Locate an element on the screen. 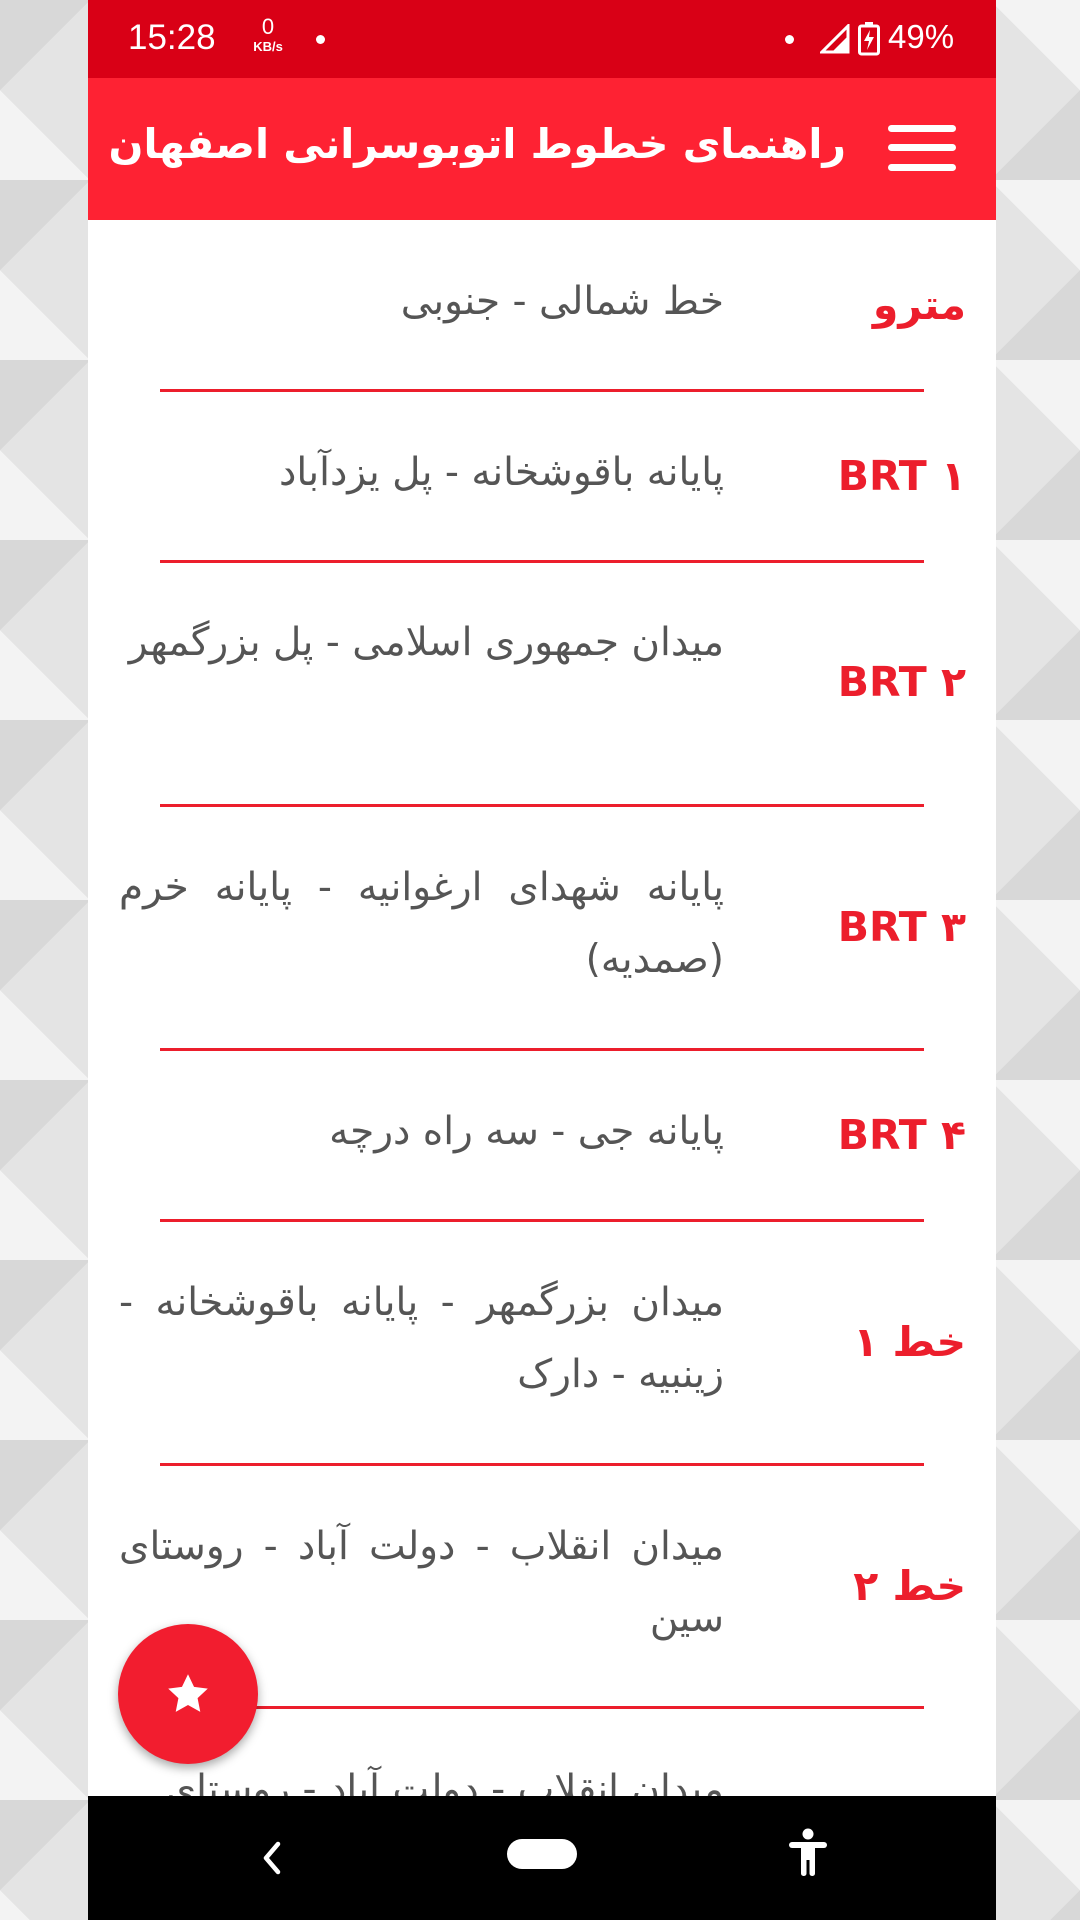 This screenshot has width=1080, height=1920. line-route: خط شمالی - جنوبی is located at coordinates (562, 301).